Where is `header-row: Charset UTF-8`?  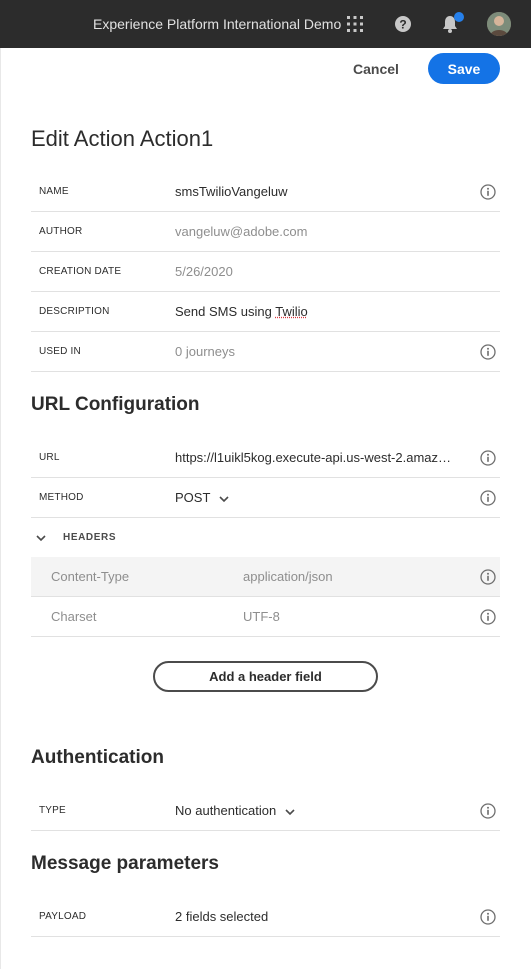
header-row: Charset UTF-8 is located at coordinates (265, 617).